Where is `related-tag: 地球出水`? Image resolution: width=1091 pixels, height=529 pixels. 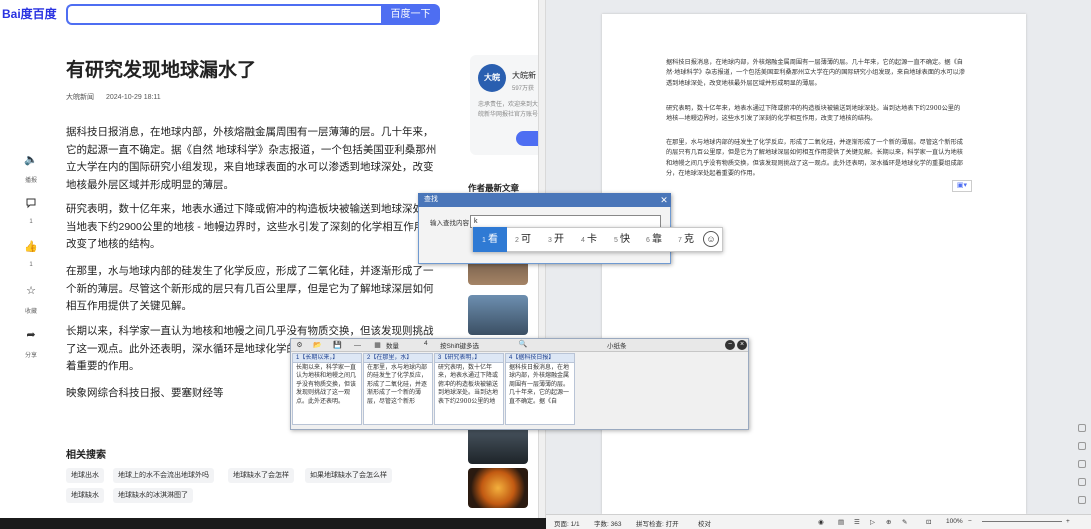
related-tag: 地球出水 is located at coordinates (85, 475).